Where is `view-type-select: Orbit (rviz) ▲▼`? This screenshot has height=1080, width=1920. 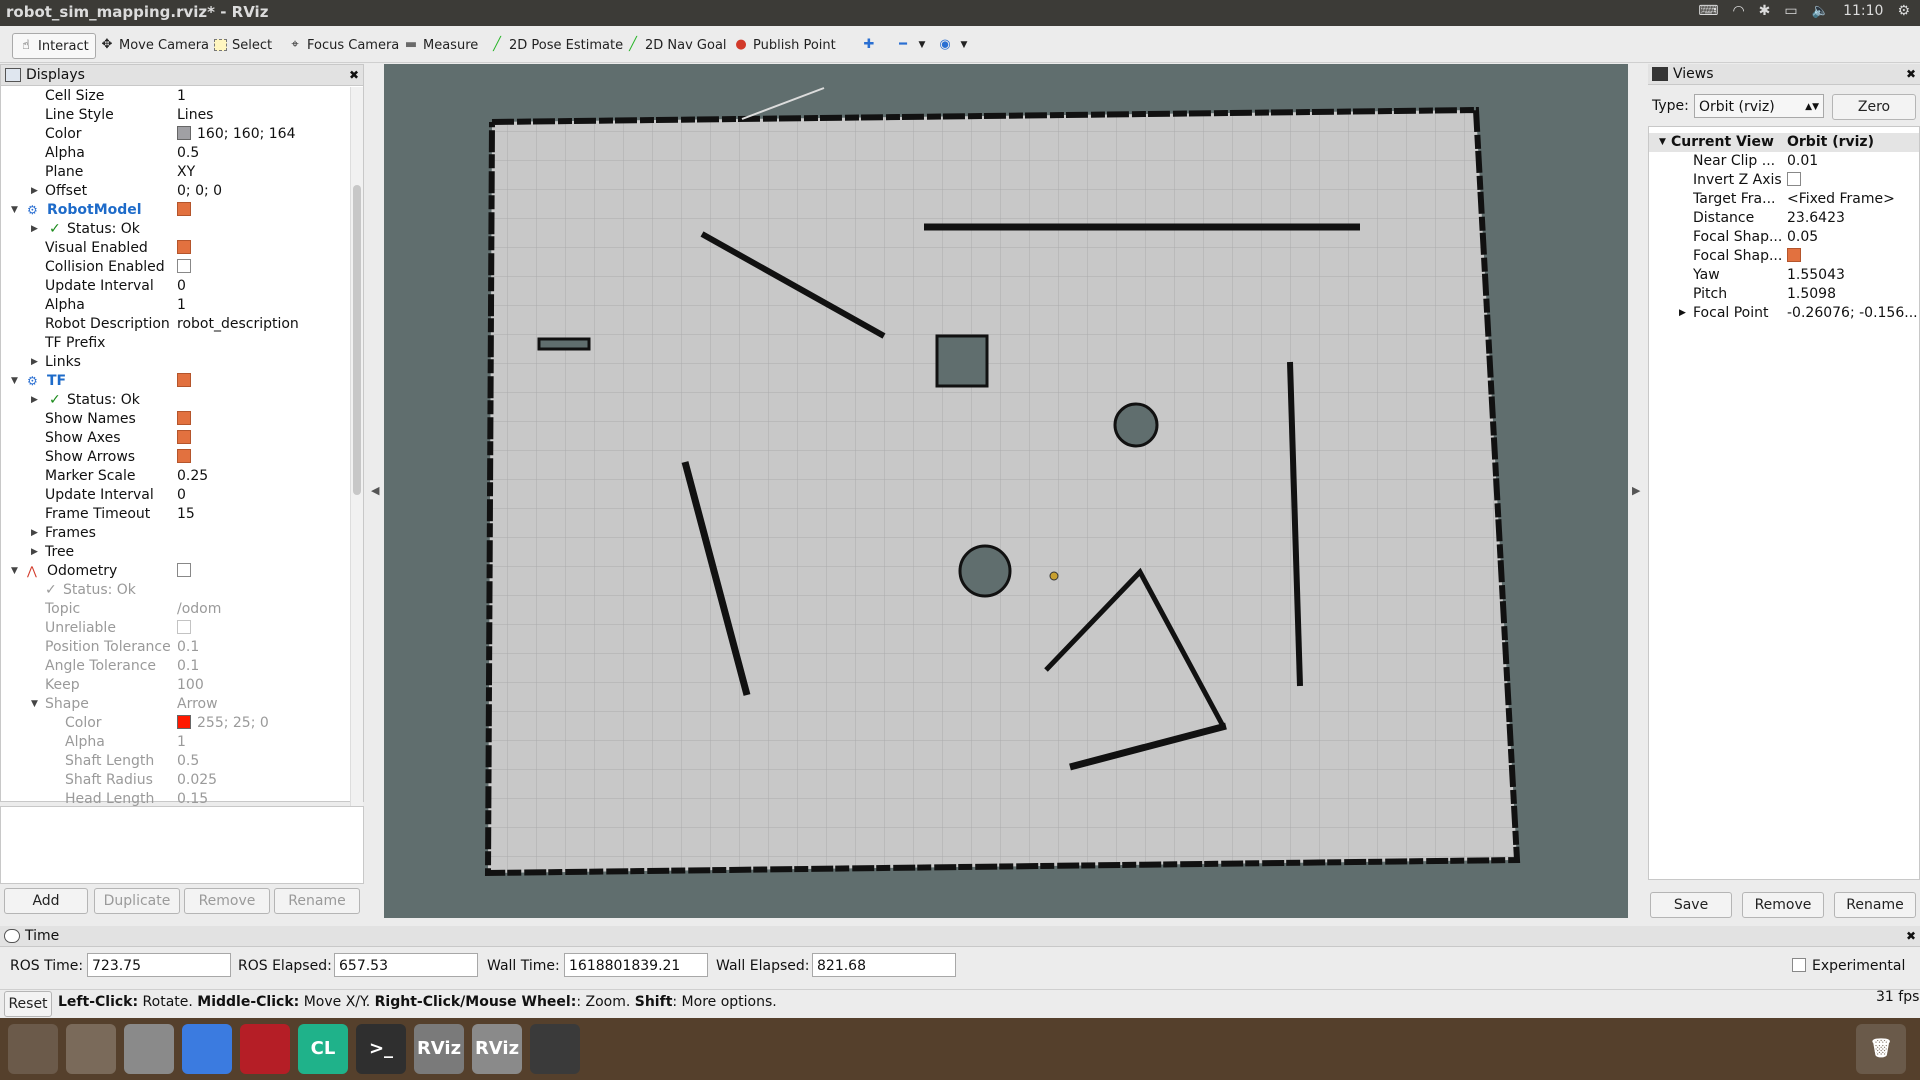
view-type-select: Orbit (rviz) ▲▼ is located at coordinates (1759, 106).